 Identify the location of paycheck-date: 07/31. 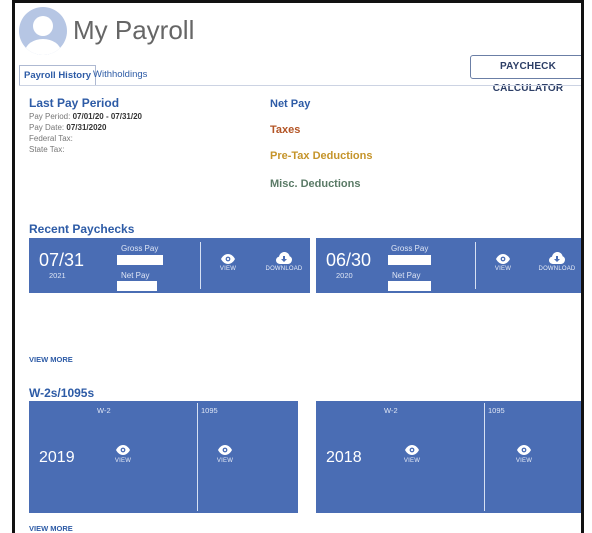
(62, 260).